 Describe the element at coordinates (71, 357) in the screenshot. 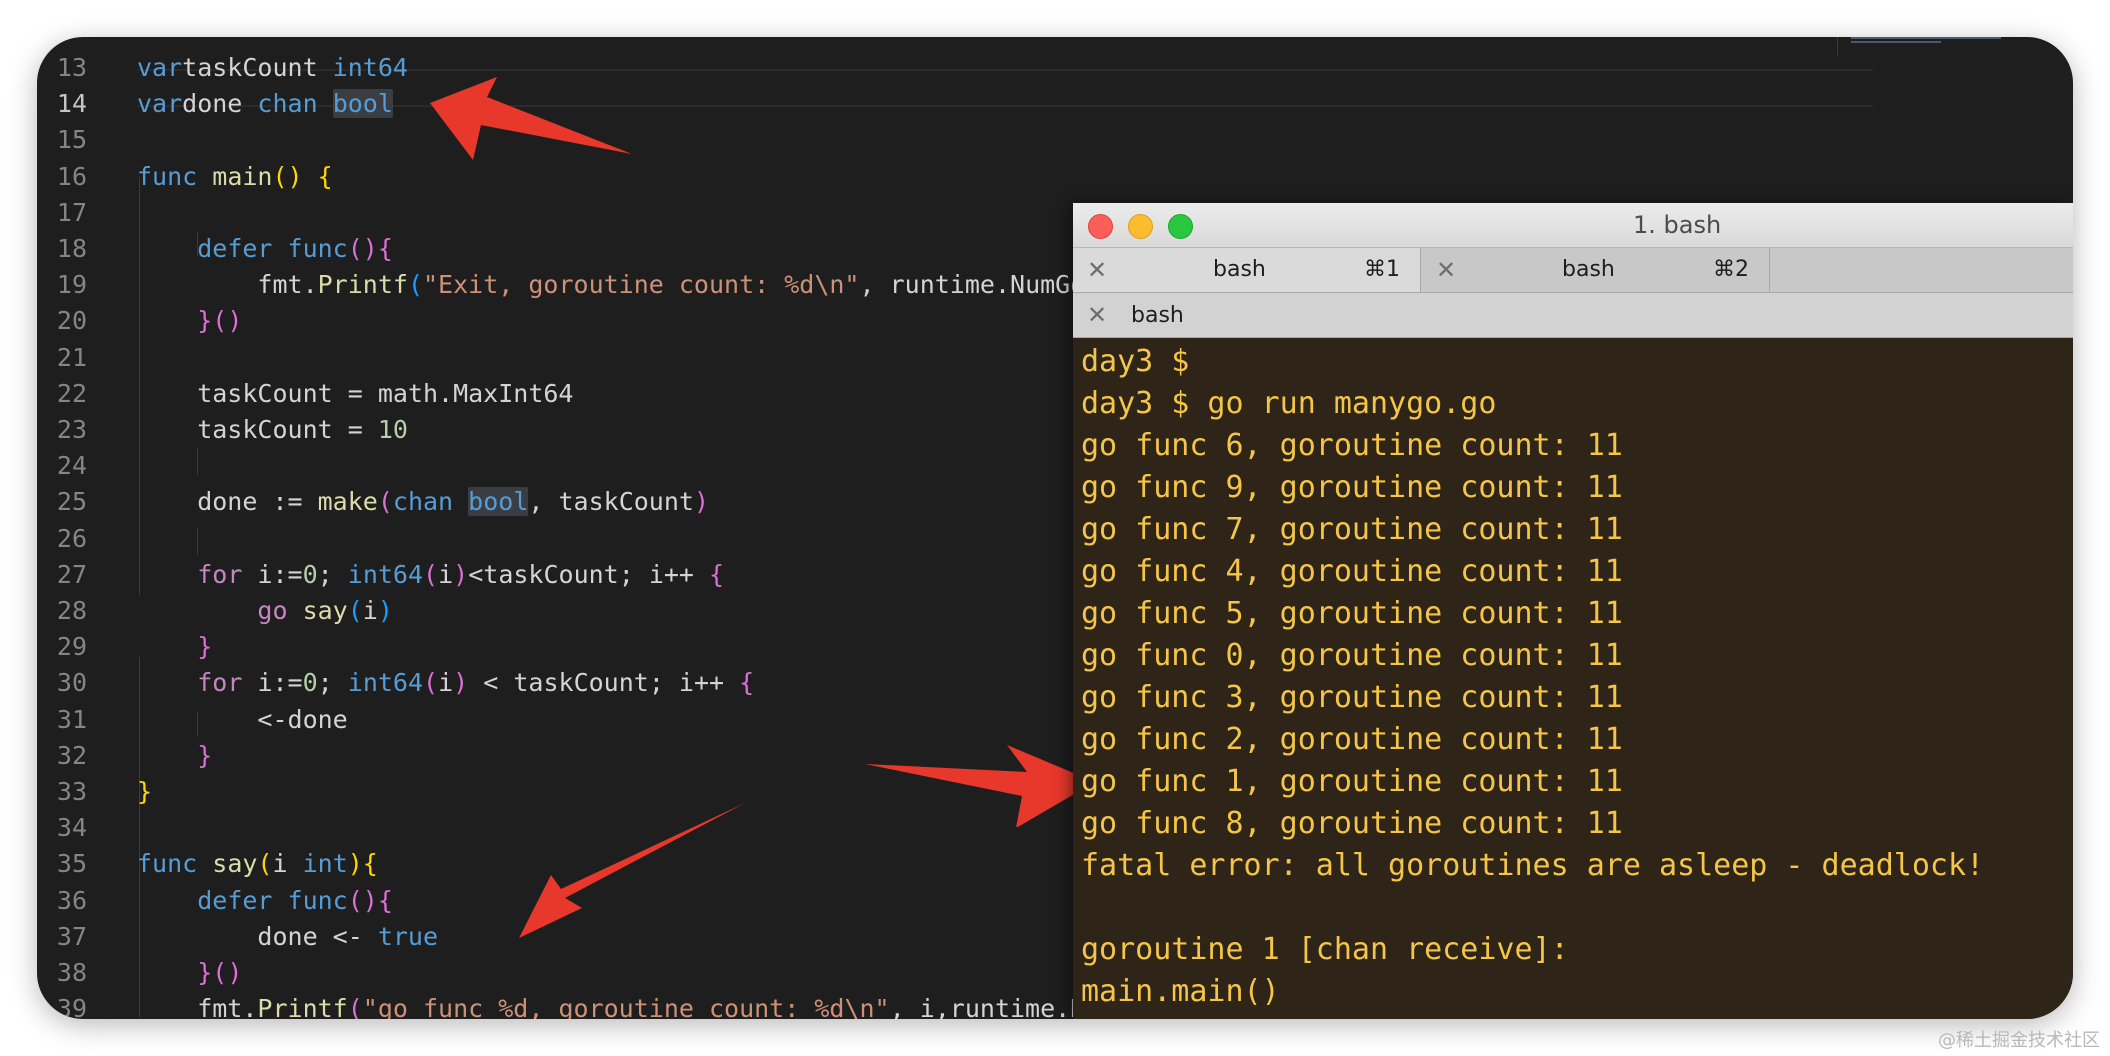

I see `line-number: 21` at that location.